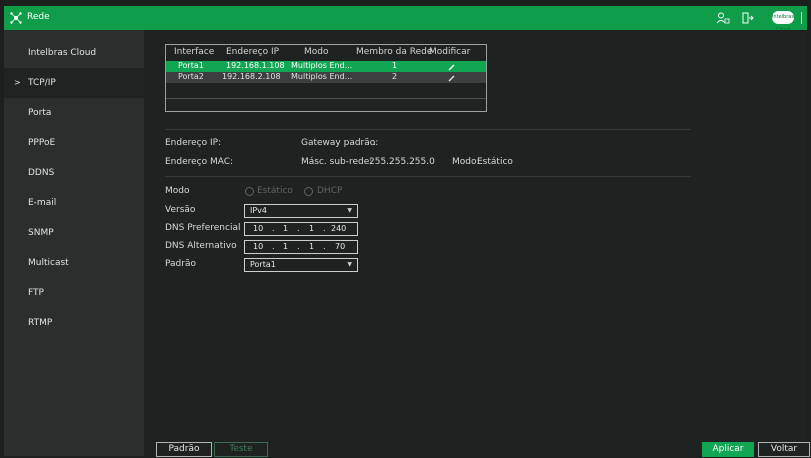  I want to click on mode-static-radio, so click(249, 191).